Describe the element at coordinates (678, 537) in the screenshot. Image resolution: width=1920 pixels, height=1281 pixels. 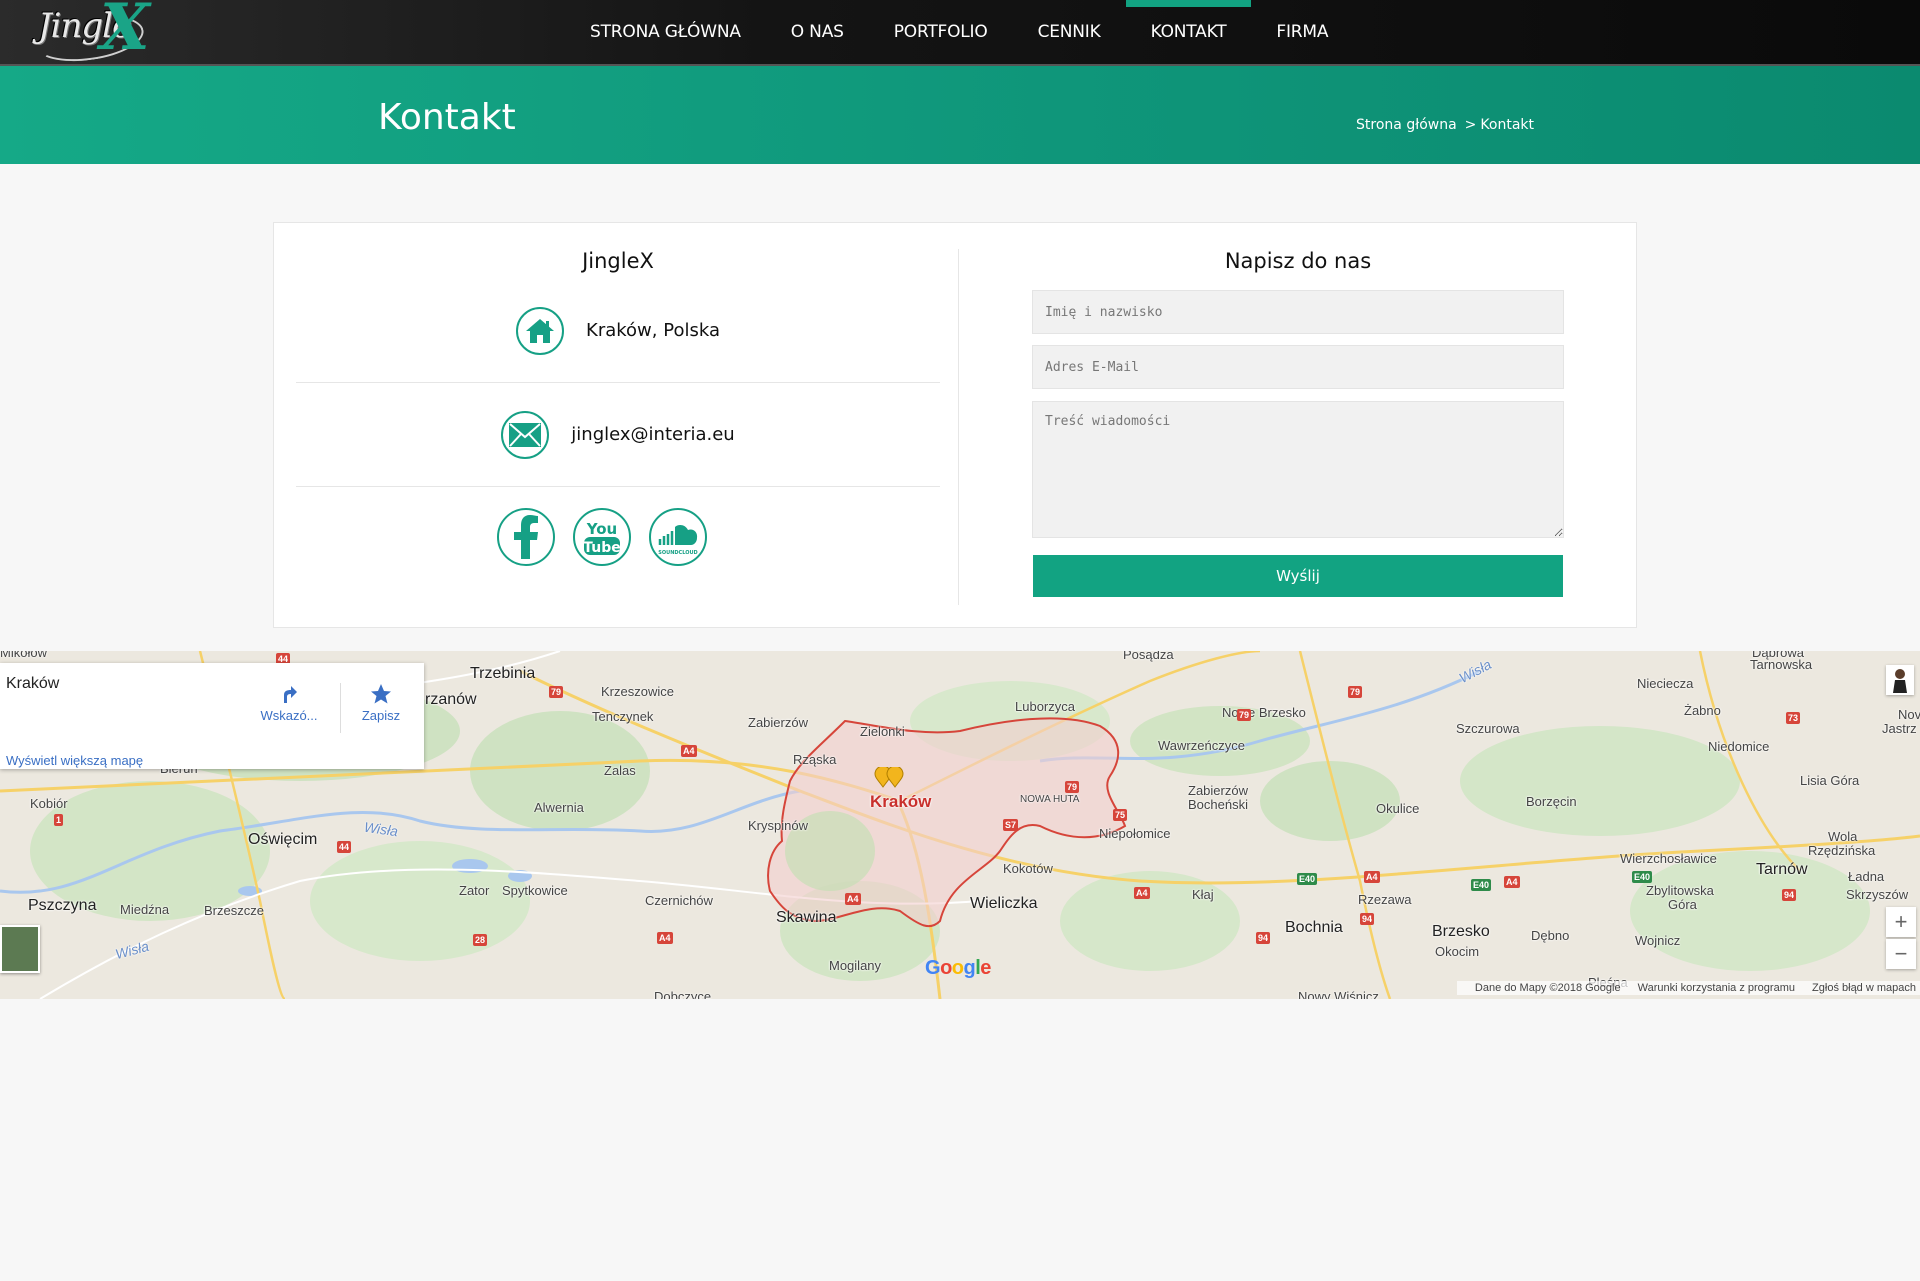
I see `soundcloud-icon: SOUNDCLOUD` at that location.